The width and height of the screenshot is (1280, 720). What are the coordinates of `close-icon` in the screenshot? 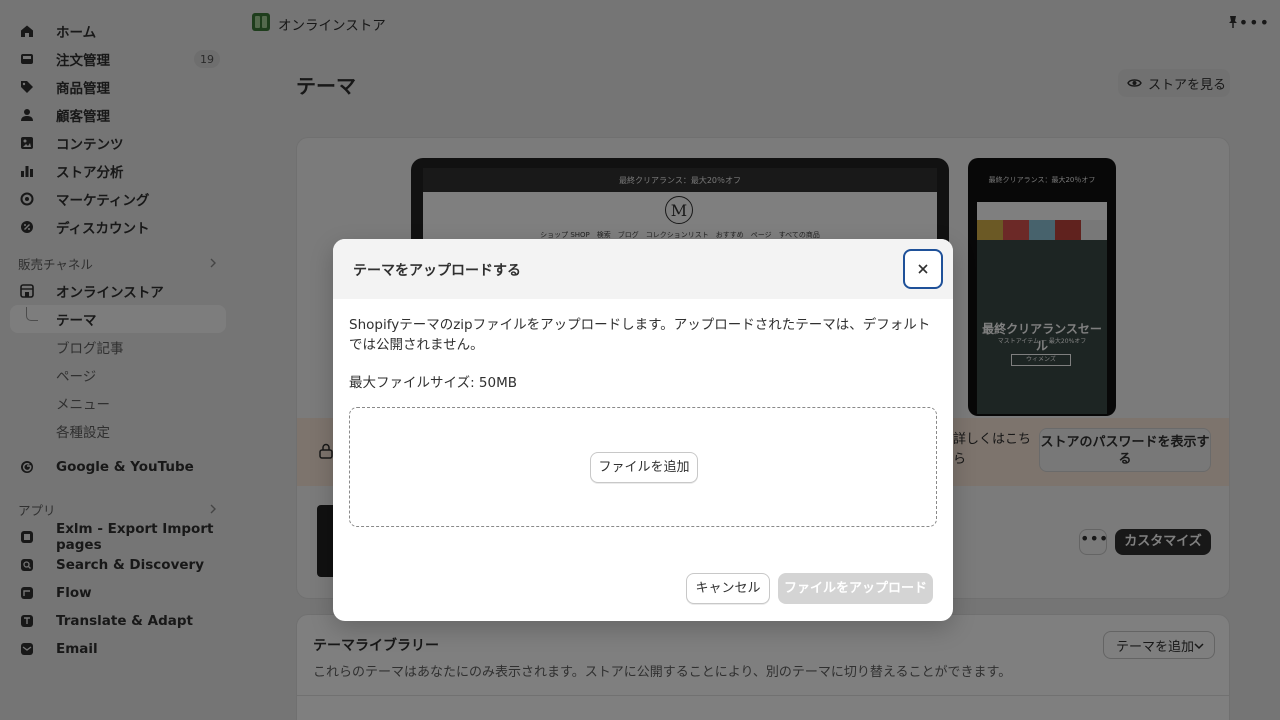 It's located at (923, 269).